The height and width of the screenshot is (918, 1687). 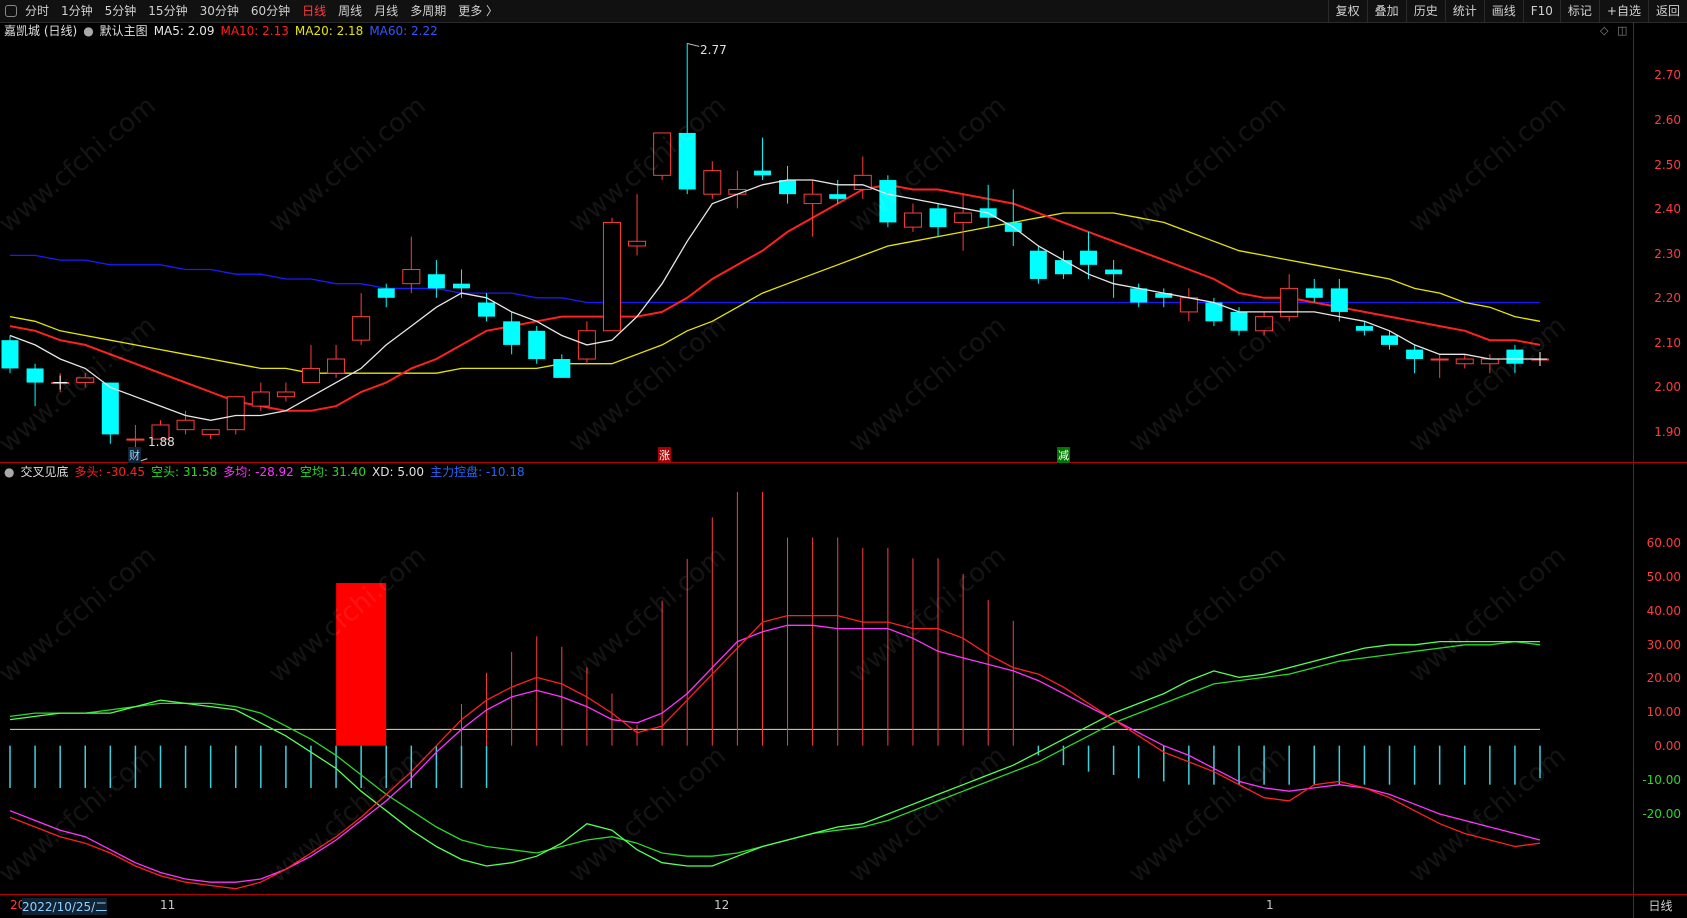 What do you see at coordinates (168, 905) in the screenshot?
I see `date-label: 11` at bounding box center [168, 905].